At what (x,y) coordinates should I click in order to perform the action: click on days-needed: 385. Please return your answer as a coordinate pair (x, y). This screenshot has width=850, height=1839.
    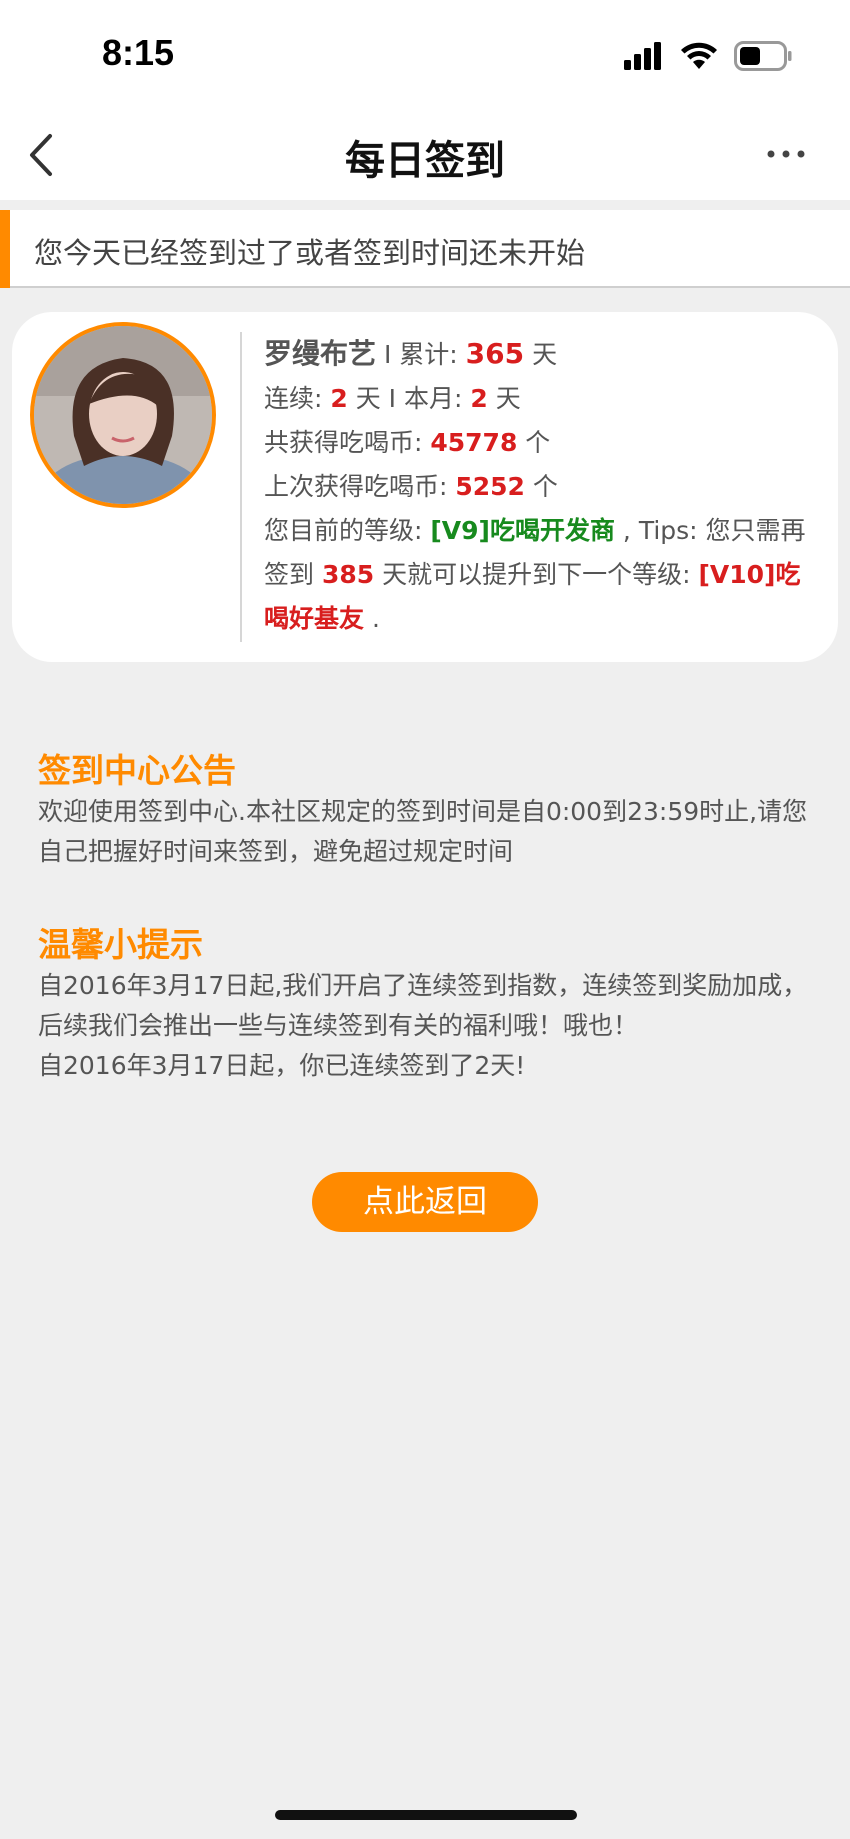
    Looking at the image, I should click on (348, 574).